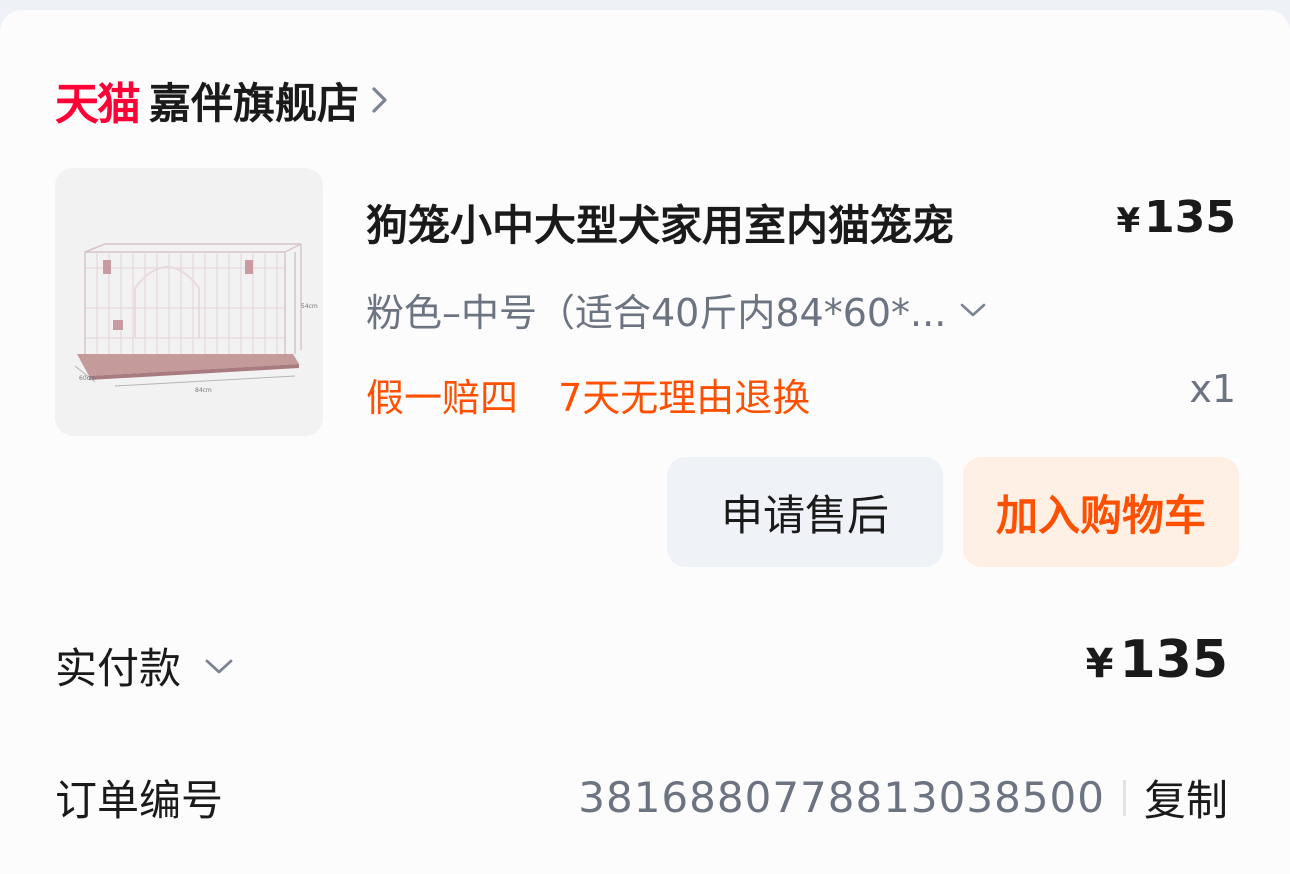 The image size is (1290, 874). What do you see at coordinates (1101, 512) in the screenshot?
I see `add-to-cart-button: 加入购物车` at bounding box center [1101, 512].